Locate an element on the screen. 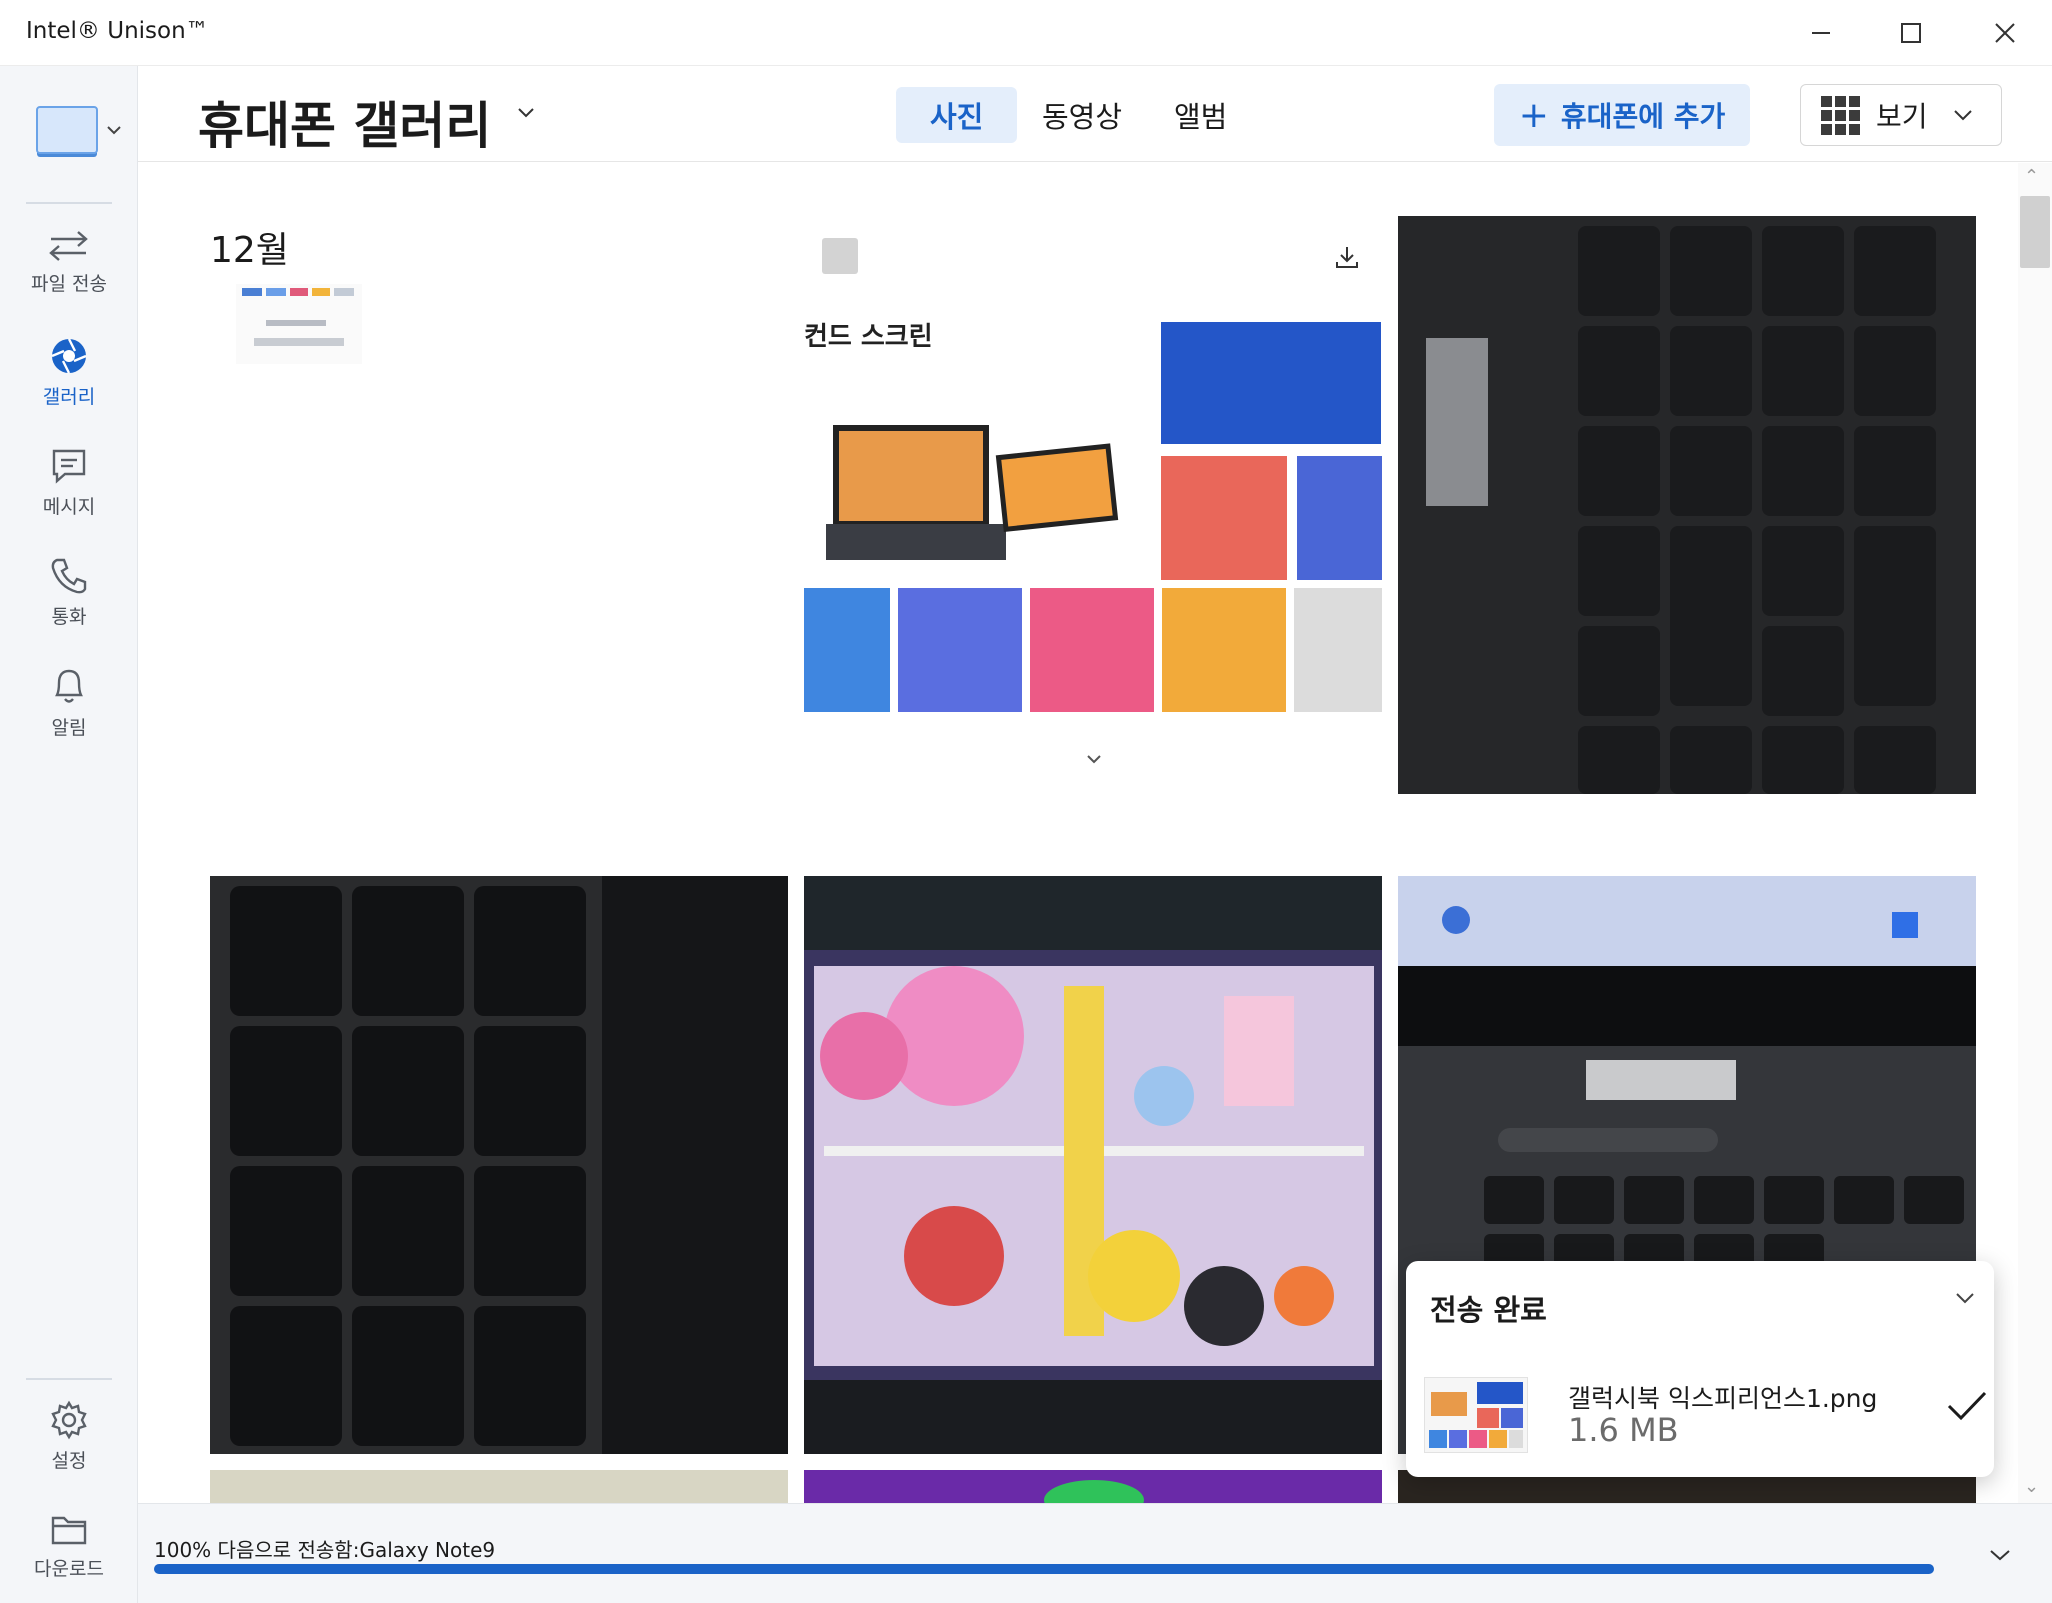  sidebar: 파일 전송 갤러리 메시지 통화 알림 설정 다운로드 is located at coordinates (69, 834).